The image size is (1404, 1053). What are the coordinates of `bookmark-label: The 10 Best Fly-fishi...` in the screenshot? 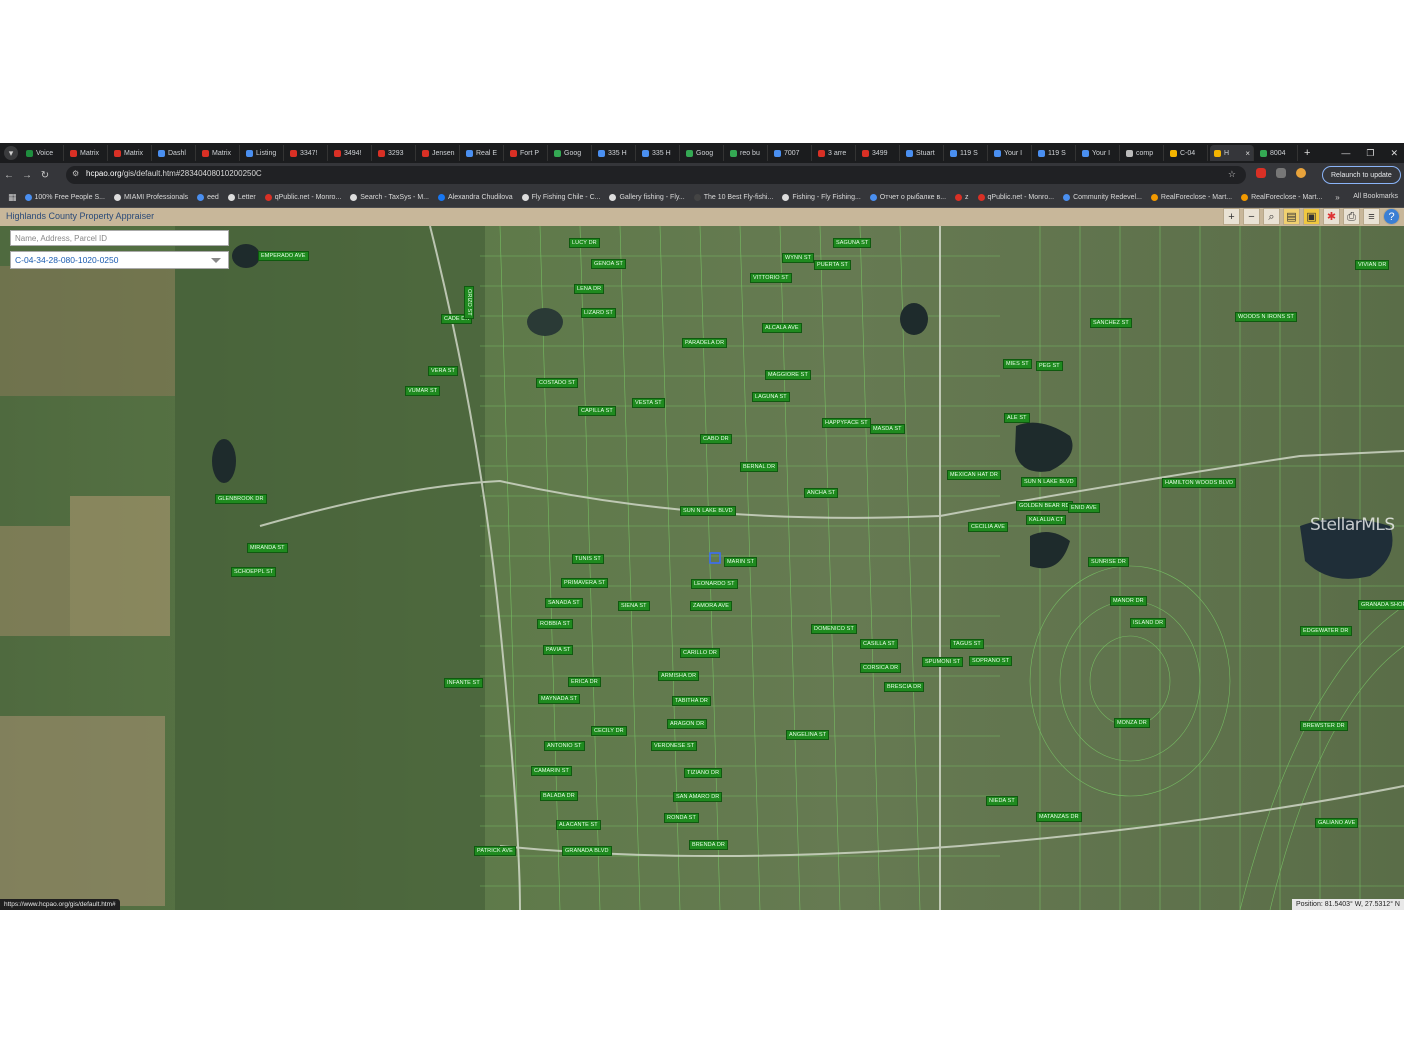 It's located at (738, 197).